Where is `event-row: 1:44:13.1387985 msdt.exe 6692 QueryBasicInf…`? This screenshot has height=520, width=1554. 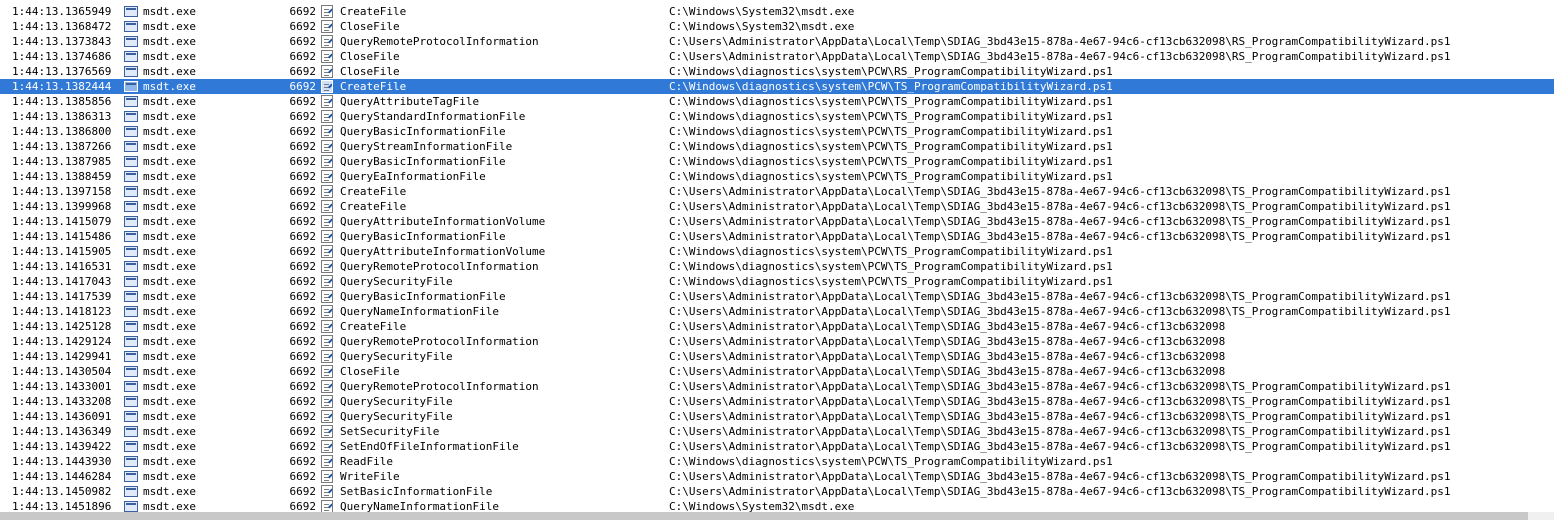
event-row: 1:44:13.1387985 msdt.exe 6692 QueryBasicInf… is located at coordinates (777, 161).